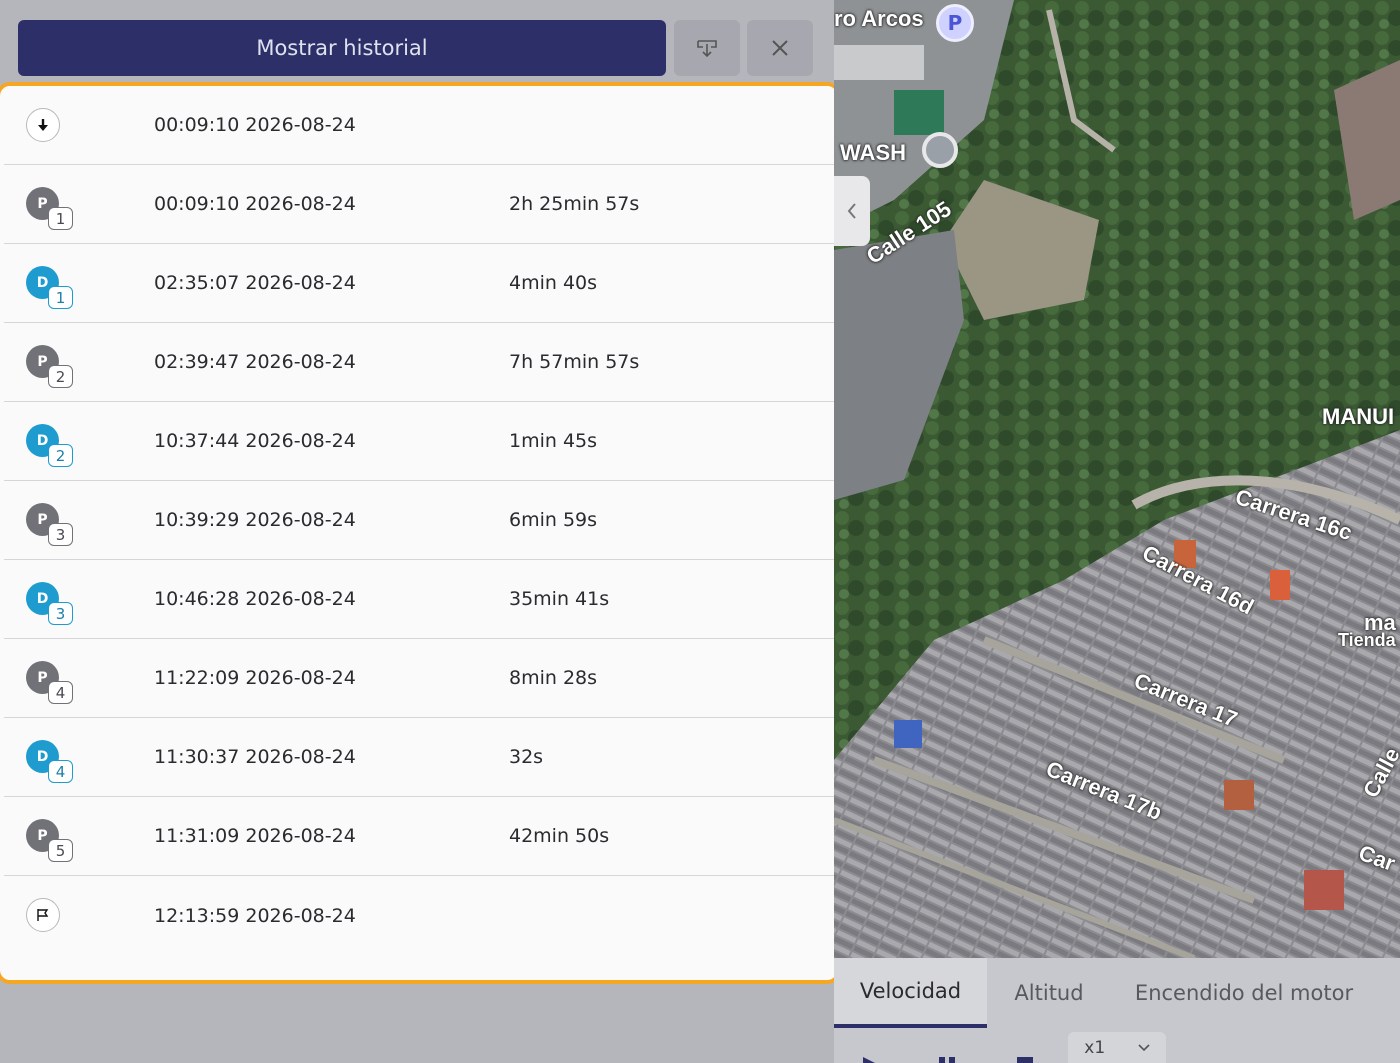 The image size is (1400, 1063). What do you see at coordinates (574, 362) in the screenshot?
I see `event-duration: 7h 57min 57s` at bounding box center [574, 362].